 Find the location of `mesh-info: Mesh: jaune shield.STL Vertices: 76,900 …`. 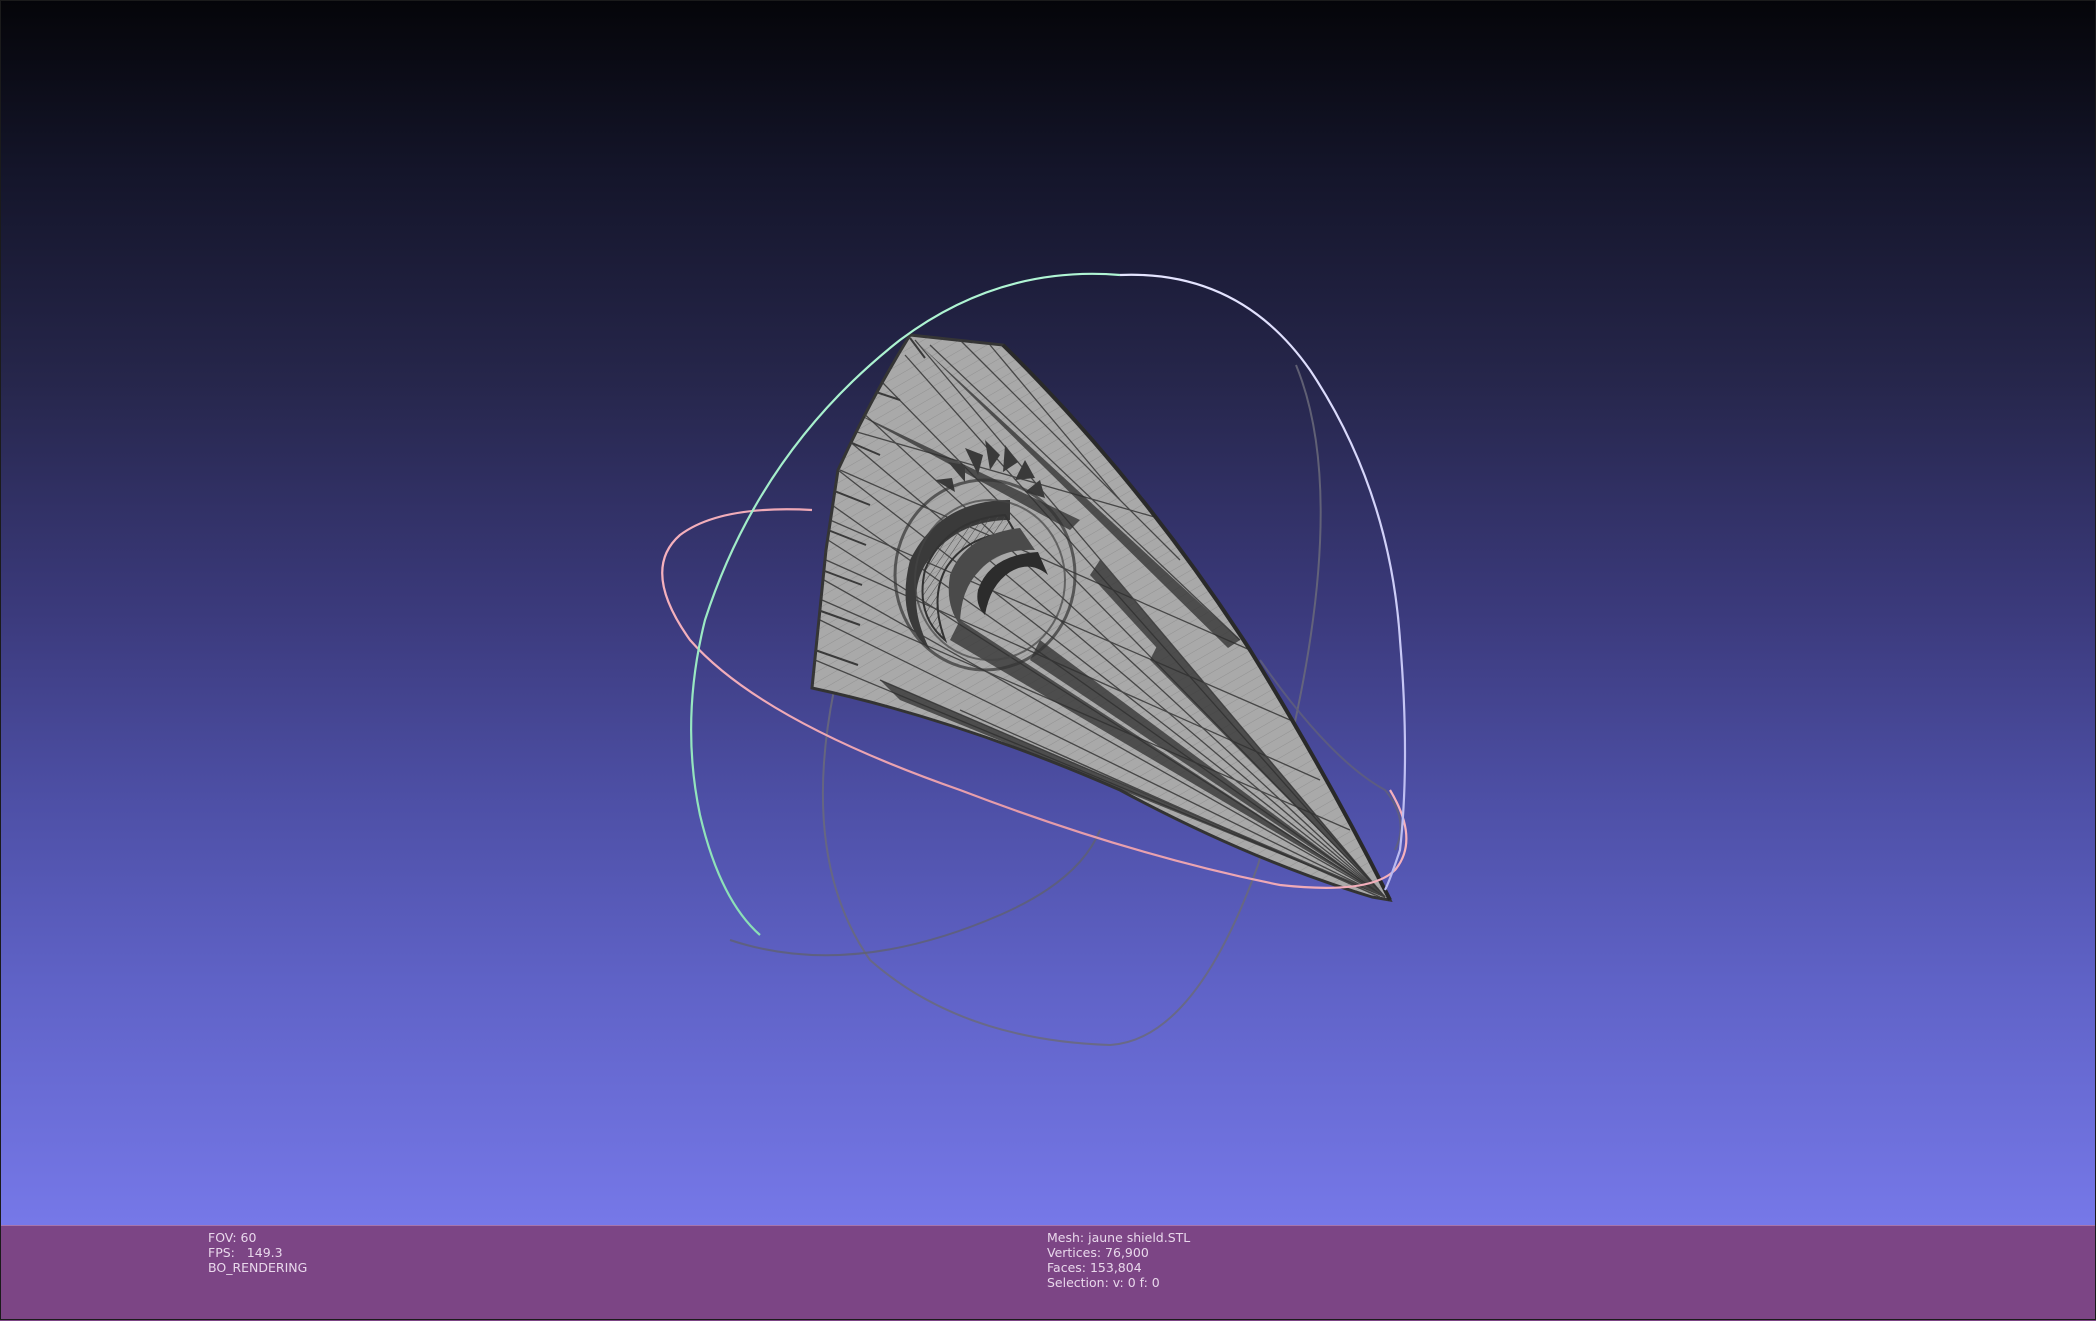

mesh-info: Mesh: jaune shield.STL Vertices: 76,900 … is located at coordinates (1118, 1260).